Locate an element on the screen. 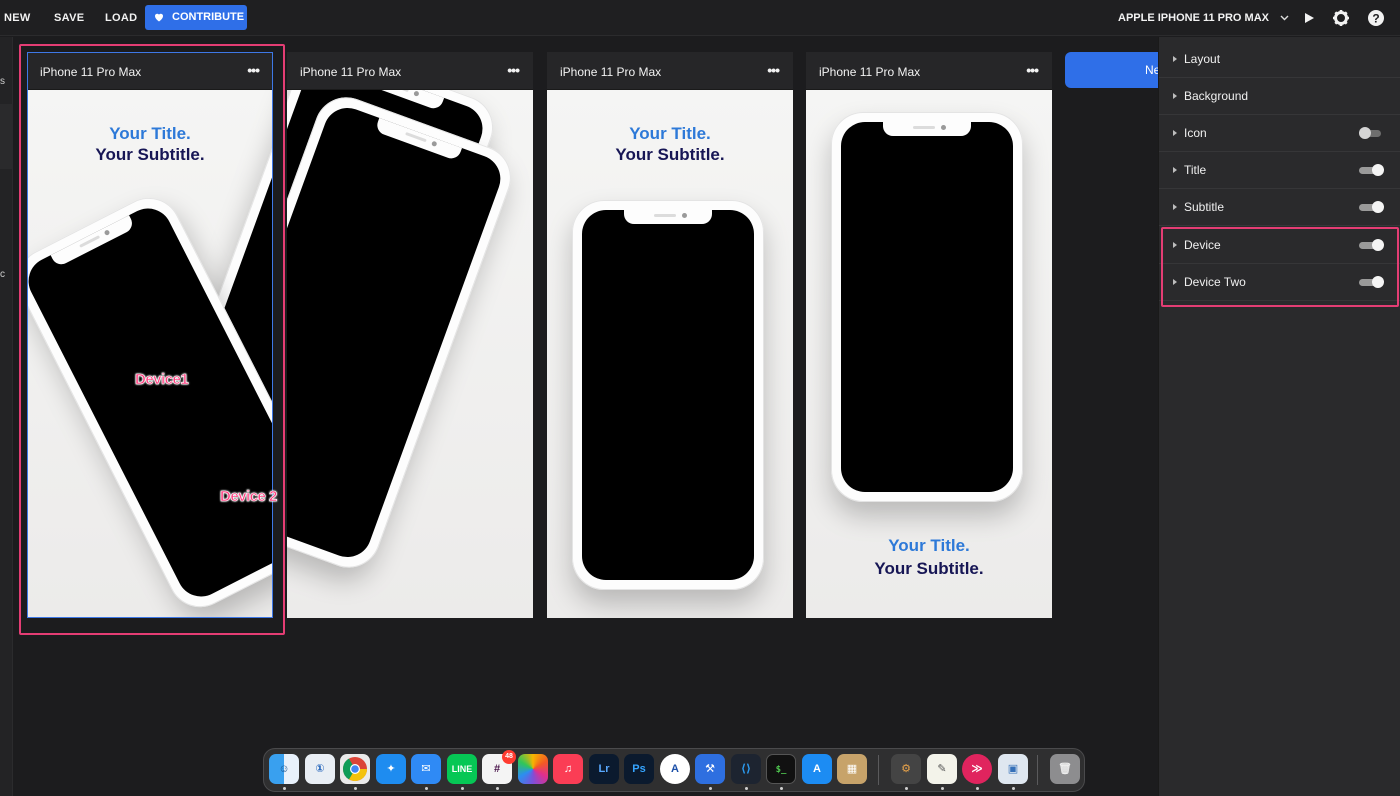 The height and width of the screenshot is (796, 1400). vectornator-icon: A is located at coordinates (675, 769).